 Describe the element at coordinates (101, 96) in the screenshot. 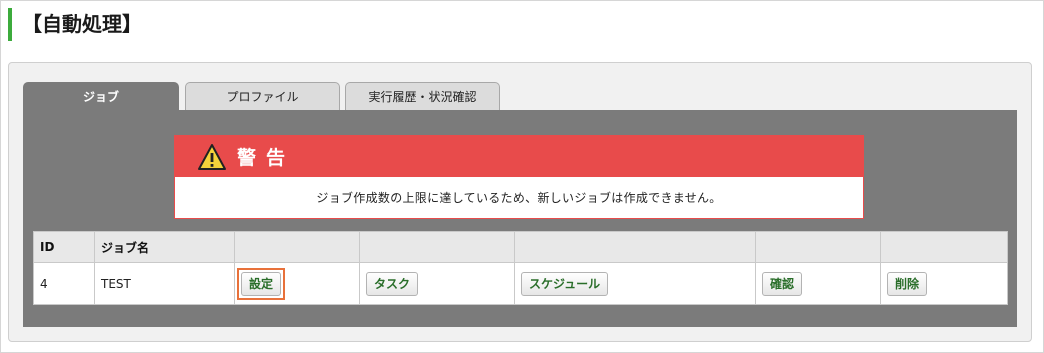

I see `tab-jobs: ジョブ` at that location.